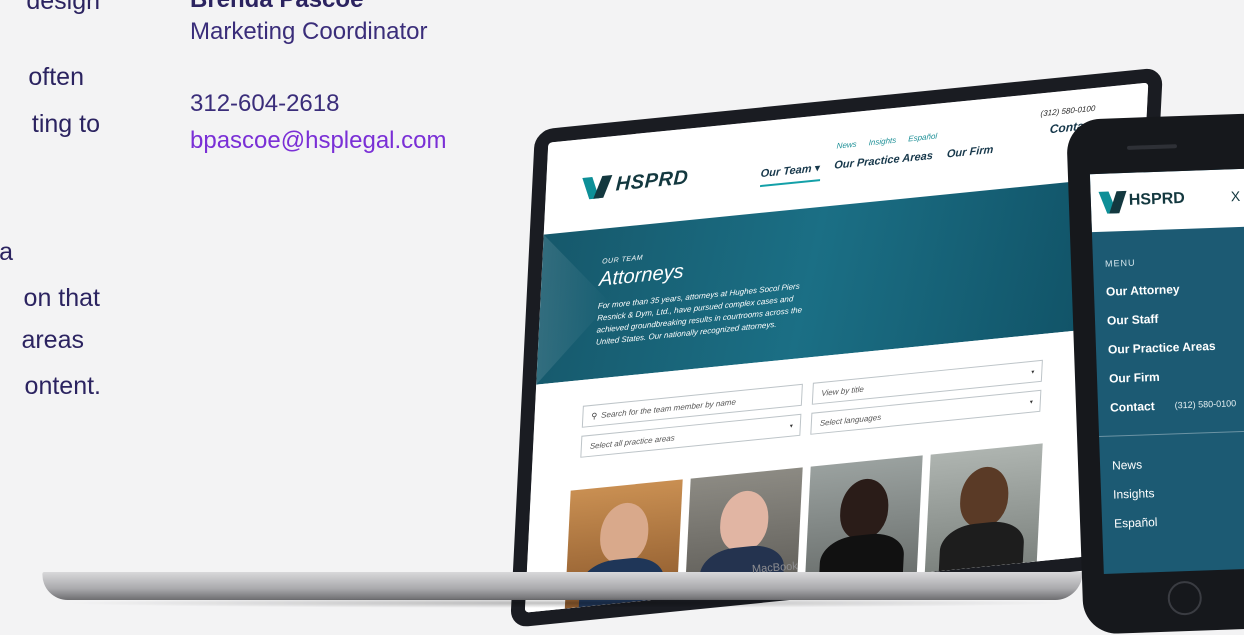  I want to click on contact-phone-link: 312-604-2618, so click(264, 104).